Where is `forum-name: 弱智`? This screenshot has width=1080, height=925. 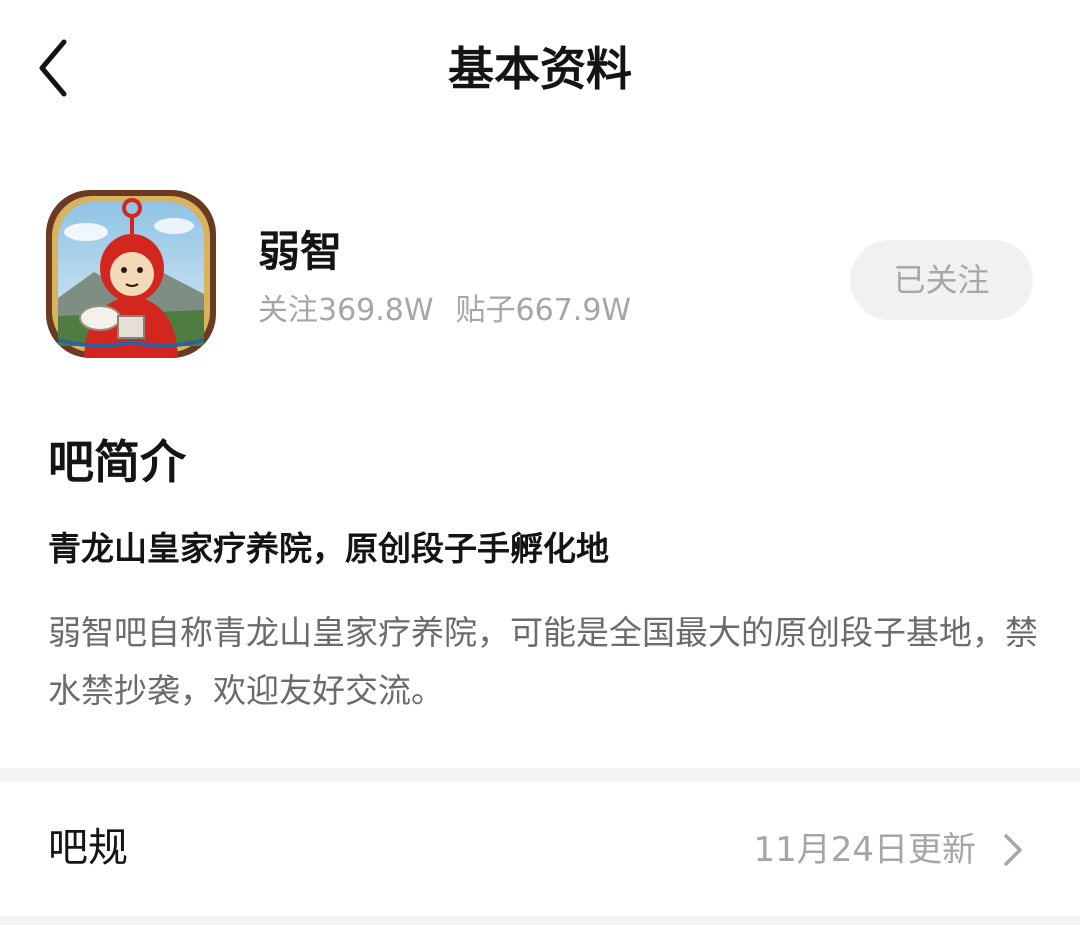 forum-name: 弱智 is located at coordinates (300, 251).